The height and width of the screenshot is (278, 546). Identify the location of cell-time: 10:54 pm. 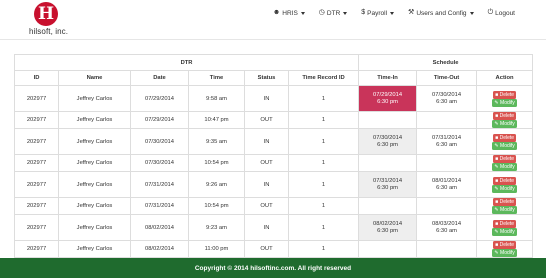
(216, 163).